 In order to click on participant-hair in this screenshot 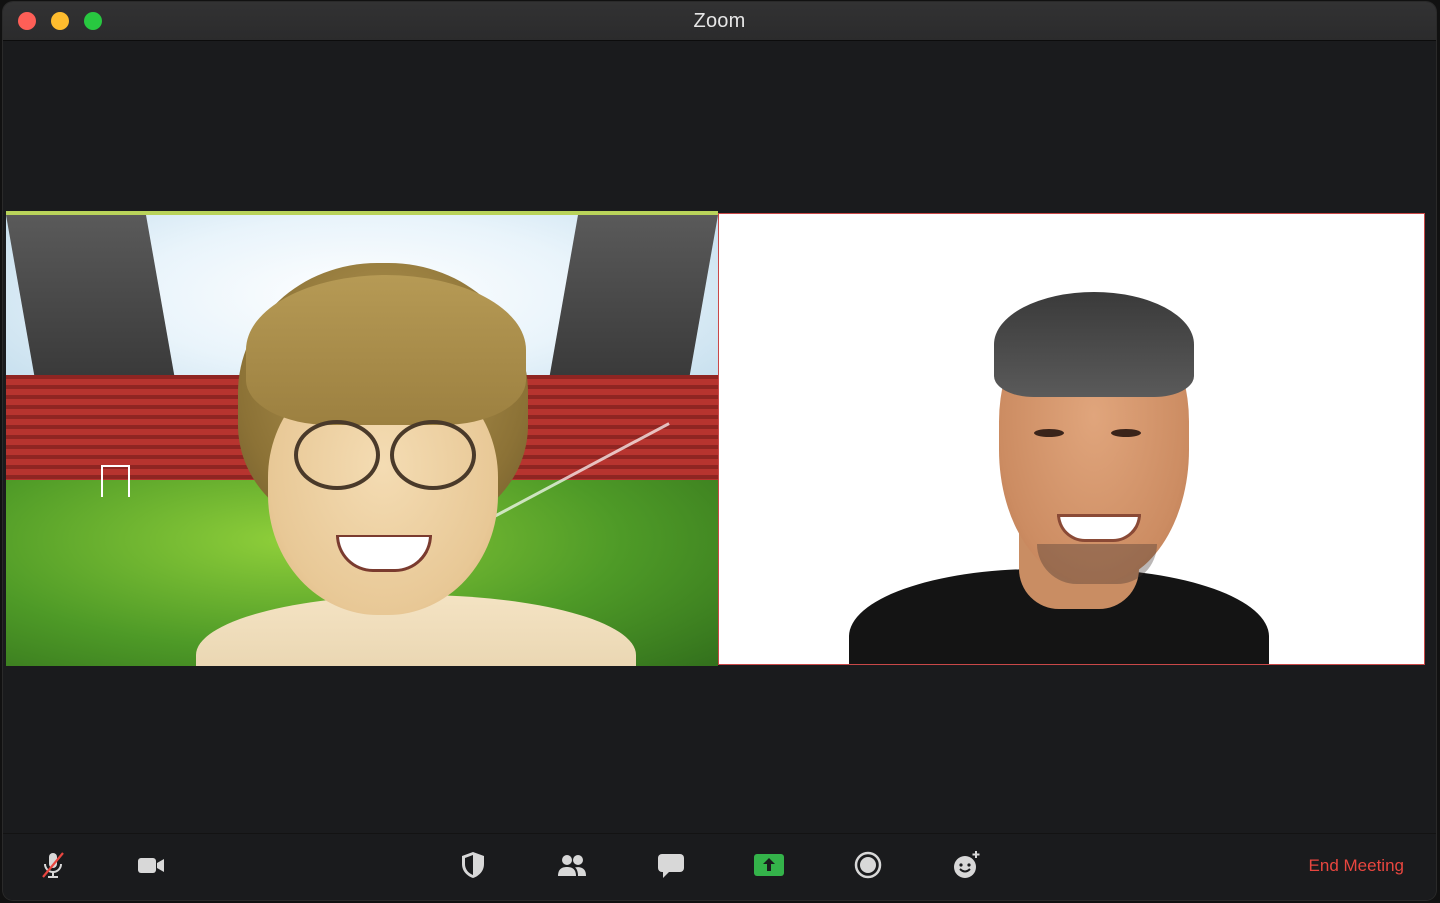, I will do `click(1094, 344)`.